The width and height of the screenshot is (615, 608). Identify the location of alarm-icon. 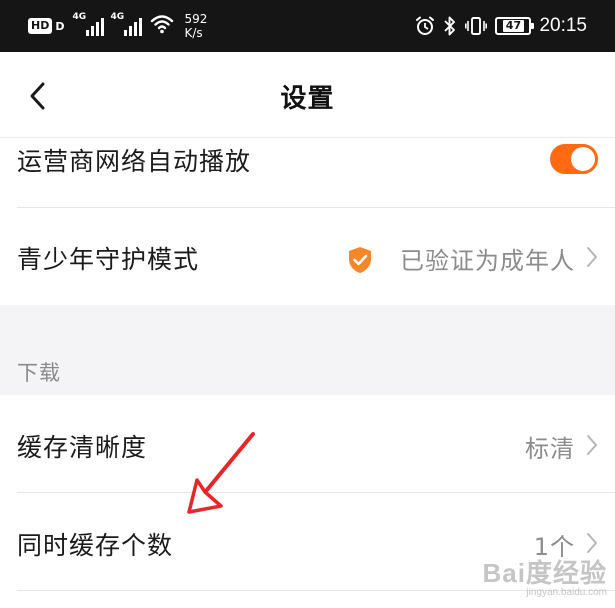
(425, 26).